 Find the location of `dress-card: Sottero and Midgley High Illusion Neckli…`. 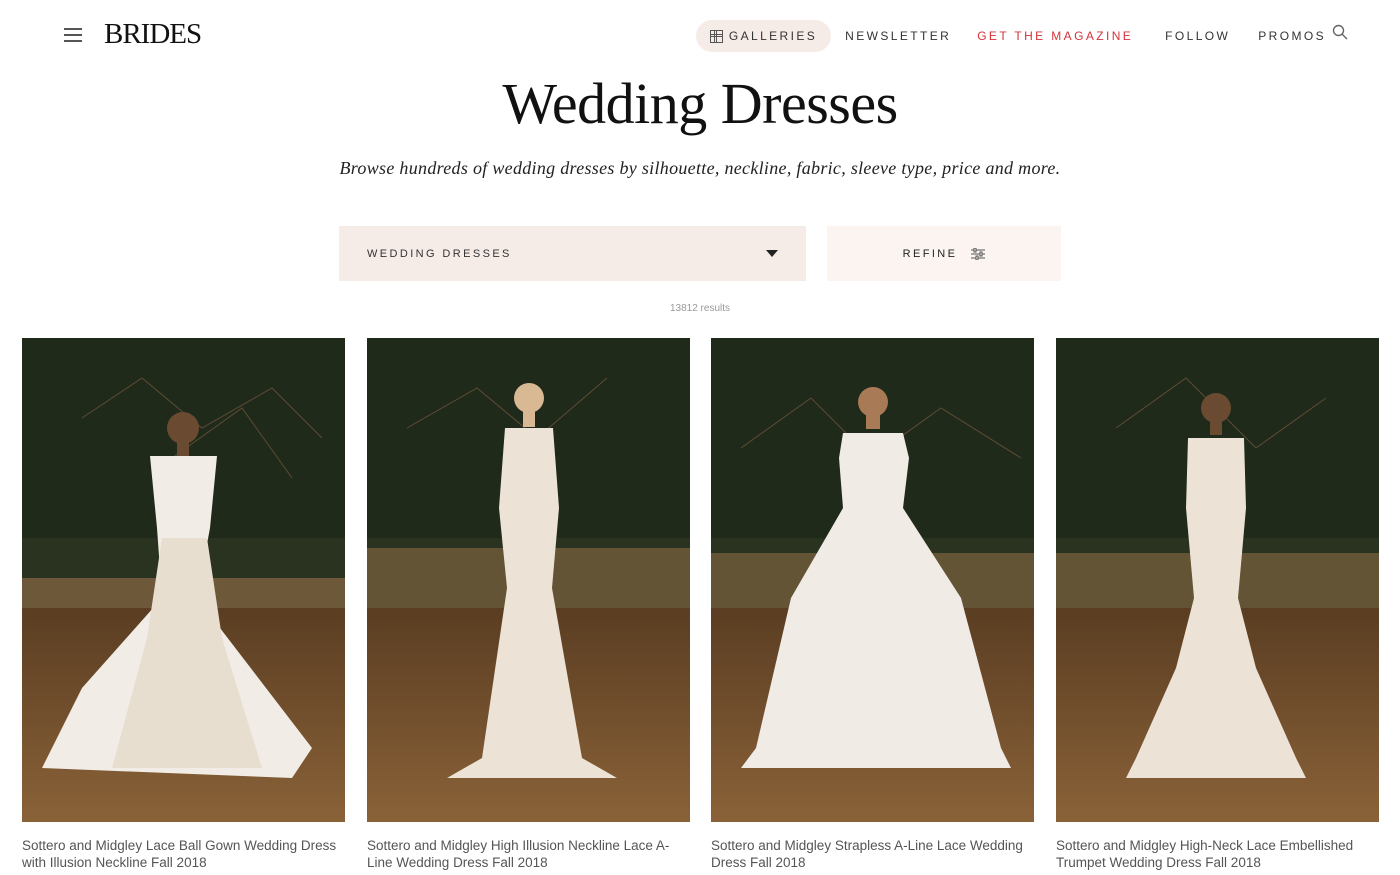

dress-card: Sottero and Midgley High Illusion Neckli… is located at coordinates (528, 604).